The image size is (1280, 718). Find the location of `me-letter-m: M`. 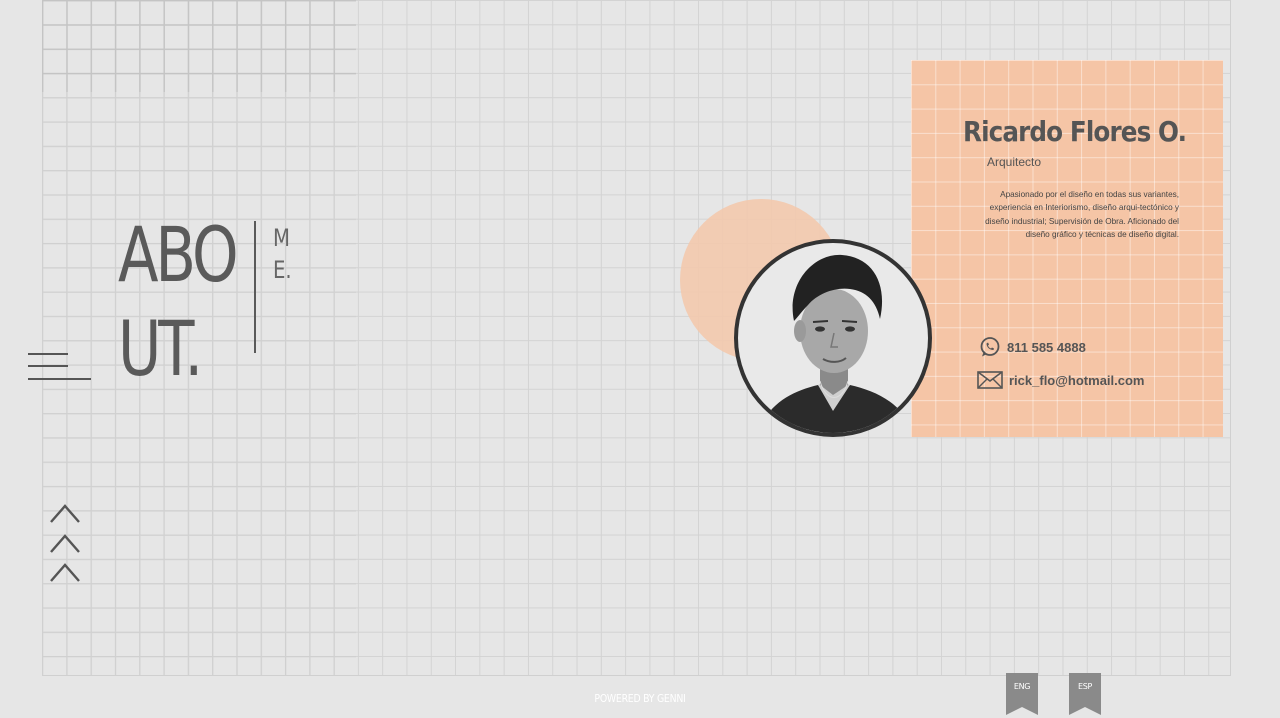

me-letter-m: M is located at coordinates (281, 238).